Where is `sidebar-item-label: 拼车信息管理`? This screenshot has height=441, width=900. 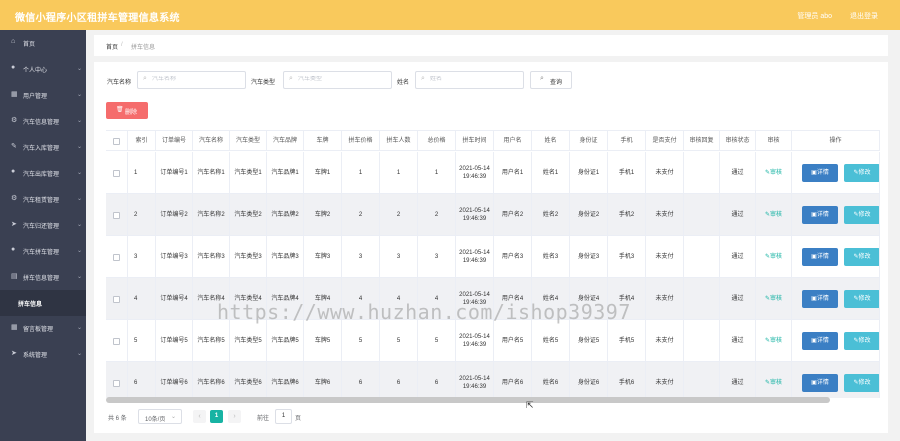 sidebar-item-label: 拼车信息管理 is located at coordinates (41, 279).